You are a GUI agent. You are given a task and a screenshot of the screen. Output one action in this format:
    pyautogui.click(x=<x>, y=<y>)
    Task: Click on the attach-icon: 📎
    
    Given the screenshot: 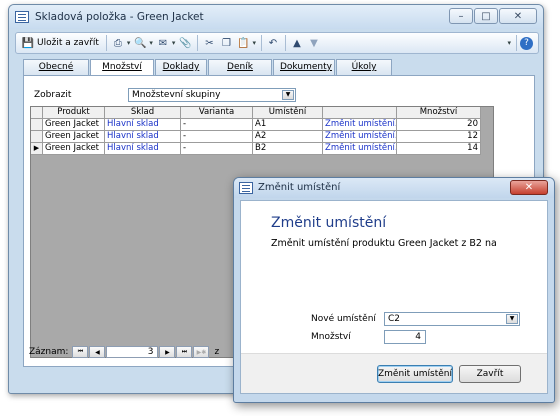 What is the action you would take?
    pyautogui.click(x=185, y=43)
    